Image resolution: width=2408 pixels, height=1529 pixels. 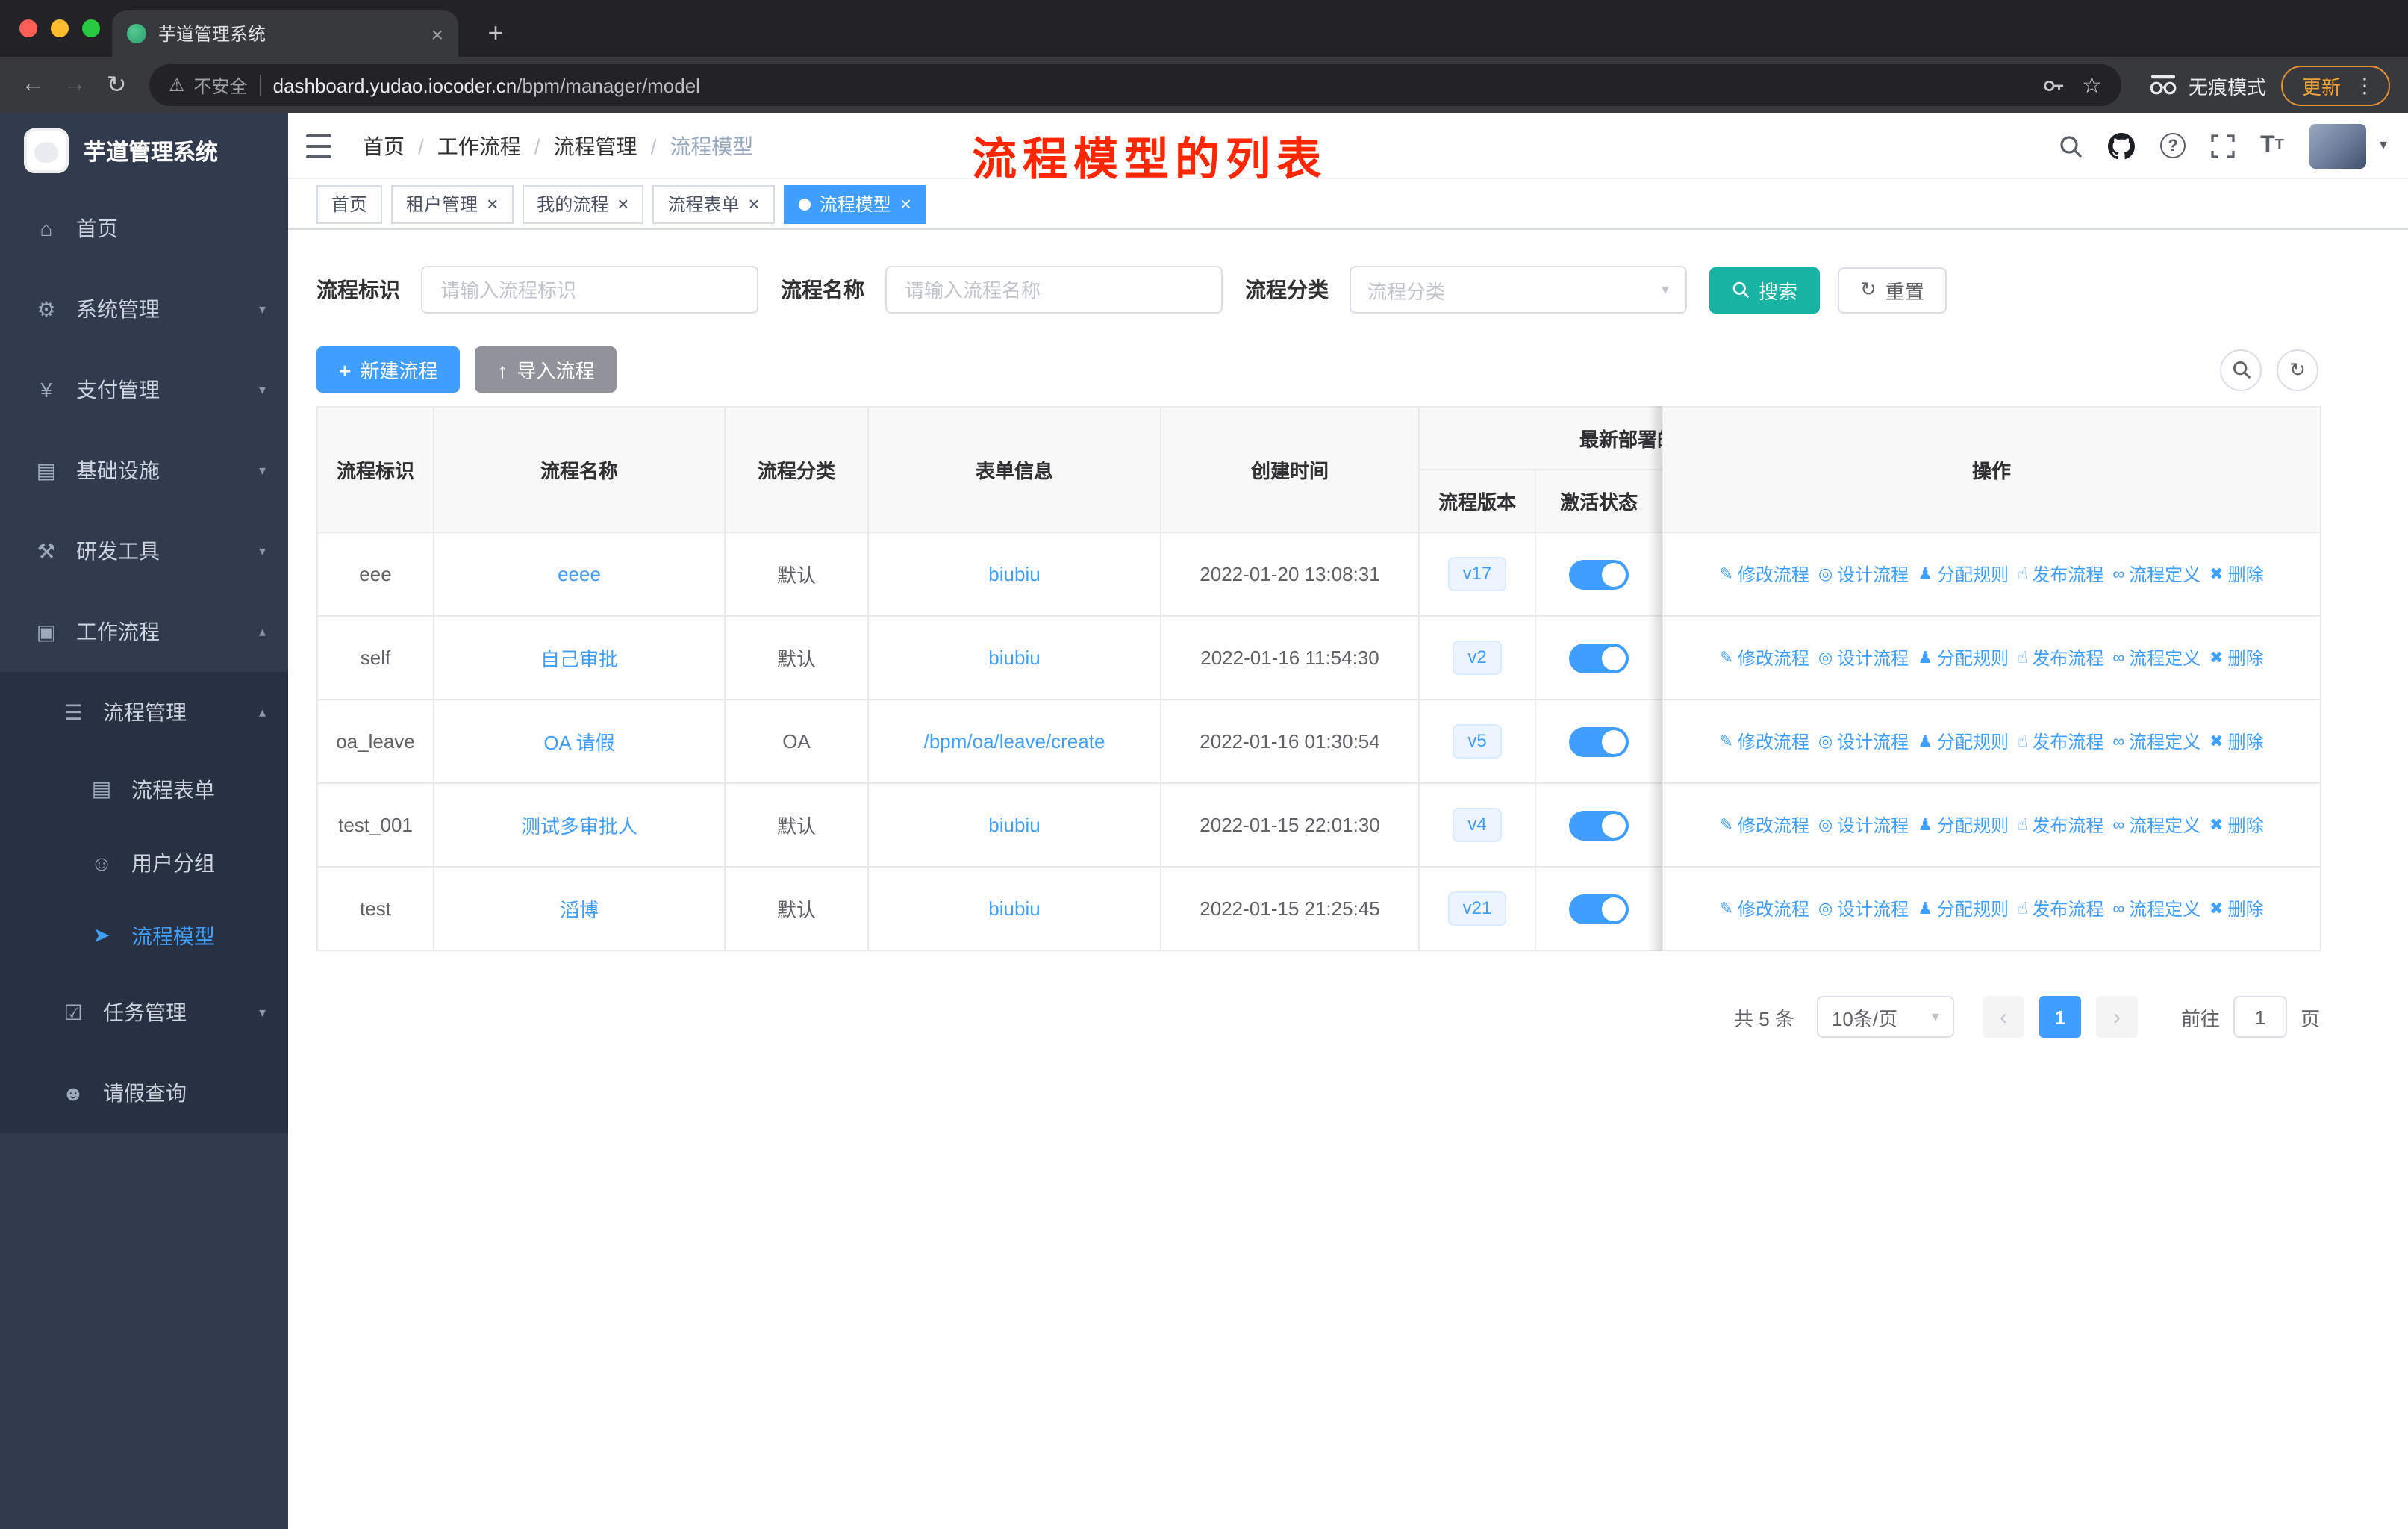 I want to click on sidebar-item-home: ⌂ 首页, so click(x=144, y=229).